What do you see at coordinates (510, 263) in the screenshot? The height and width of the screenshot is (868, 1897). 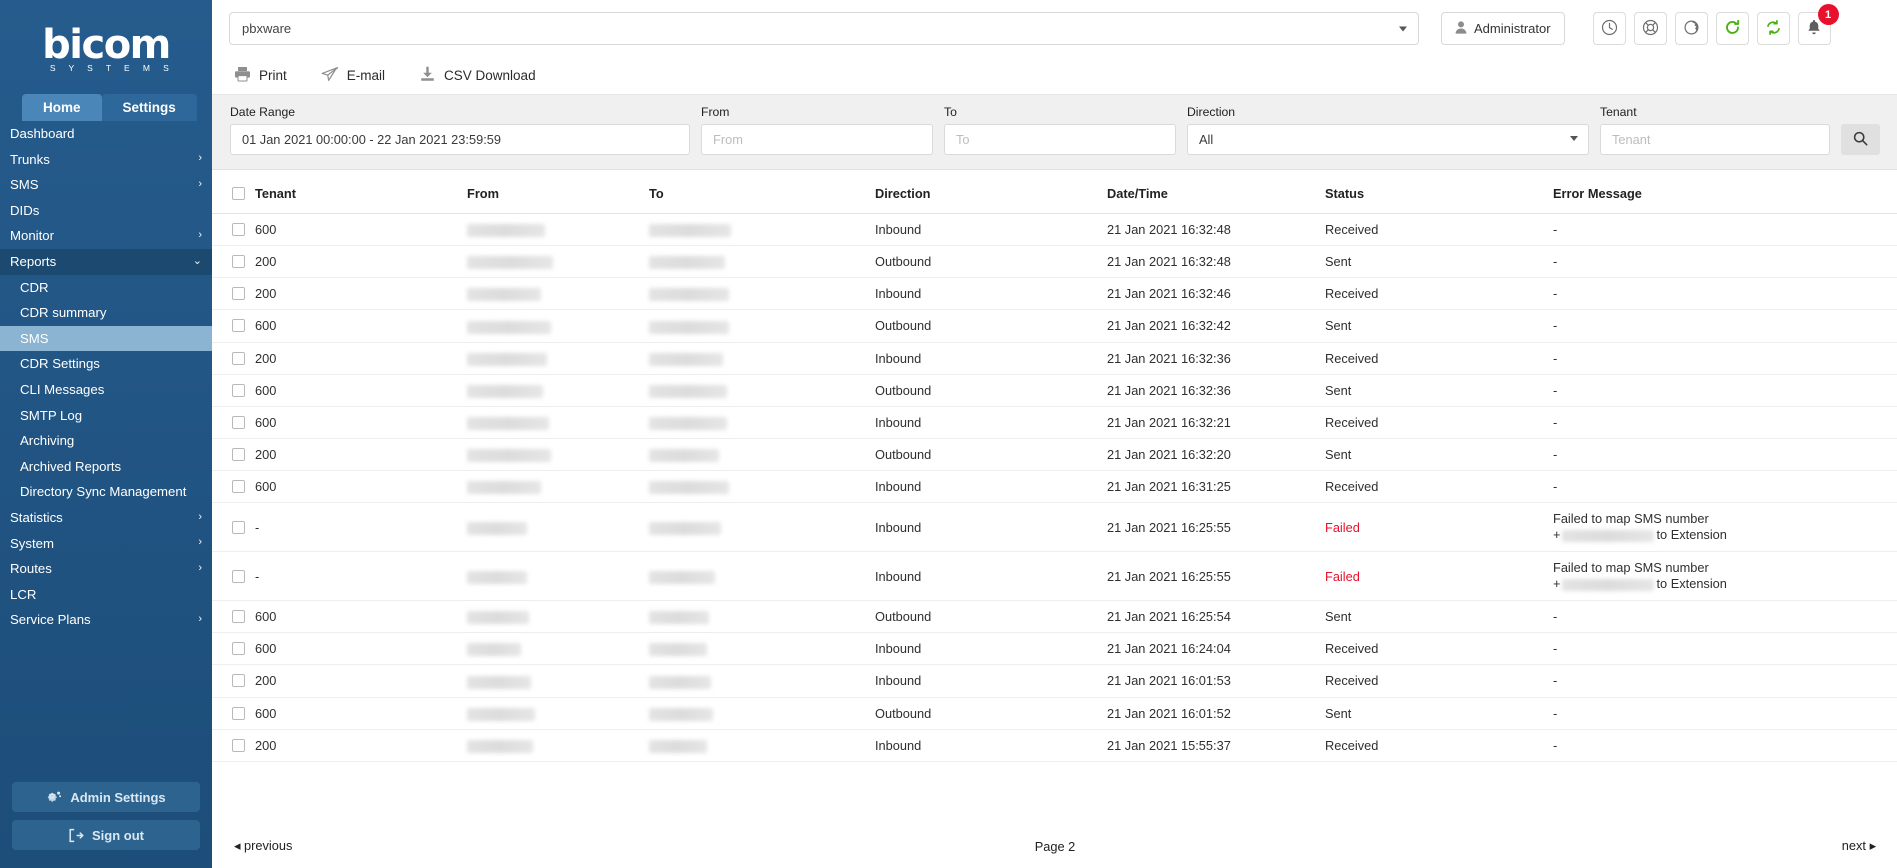 I see `redacted-phone-number` at bounding box center [510, 263].